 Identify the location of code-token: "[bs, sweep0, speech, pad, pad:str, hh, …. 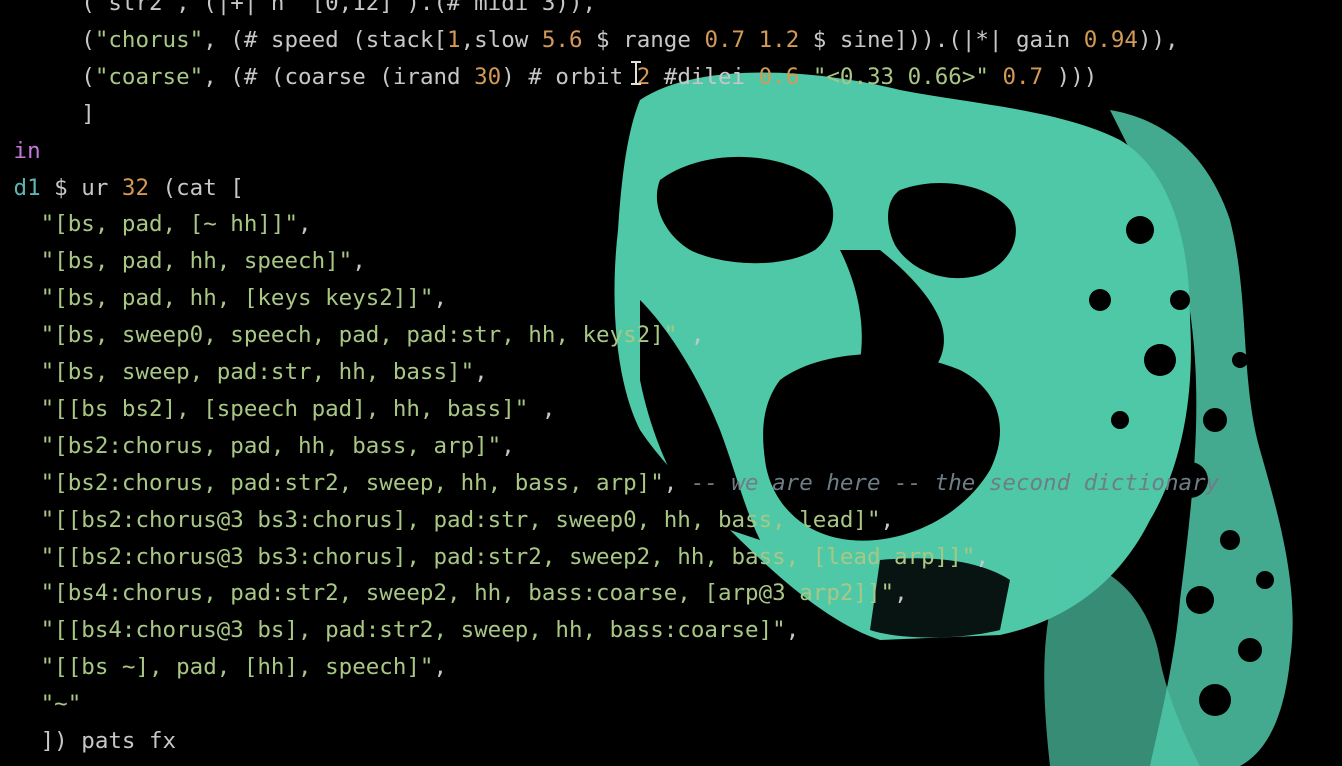
(359, 335).